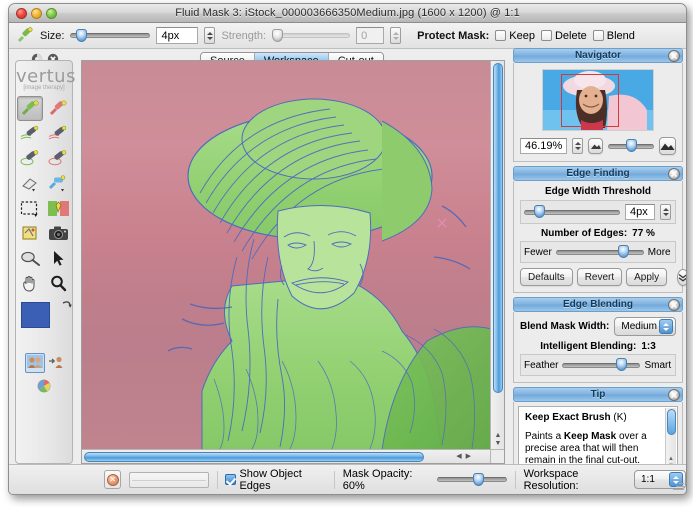 This screenshot has height=507, width=693. Describe the element at coordinates (56, 363) in the screenshot. I see `preview-cutout-icon` at that location.